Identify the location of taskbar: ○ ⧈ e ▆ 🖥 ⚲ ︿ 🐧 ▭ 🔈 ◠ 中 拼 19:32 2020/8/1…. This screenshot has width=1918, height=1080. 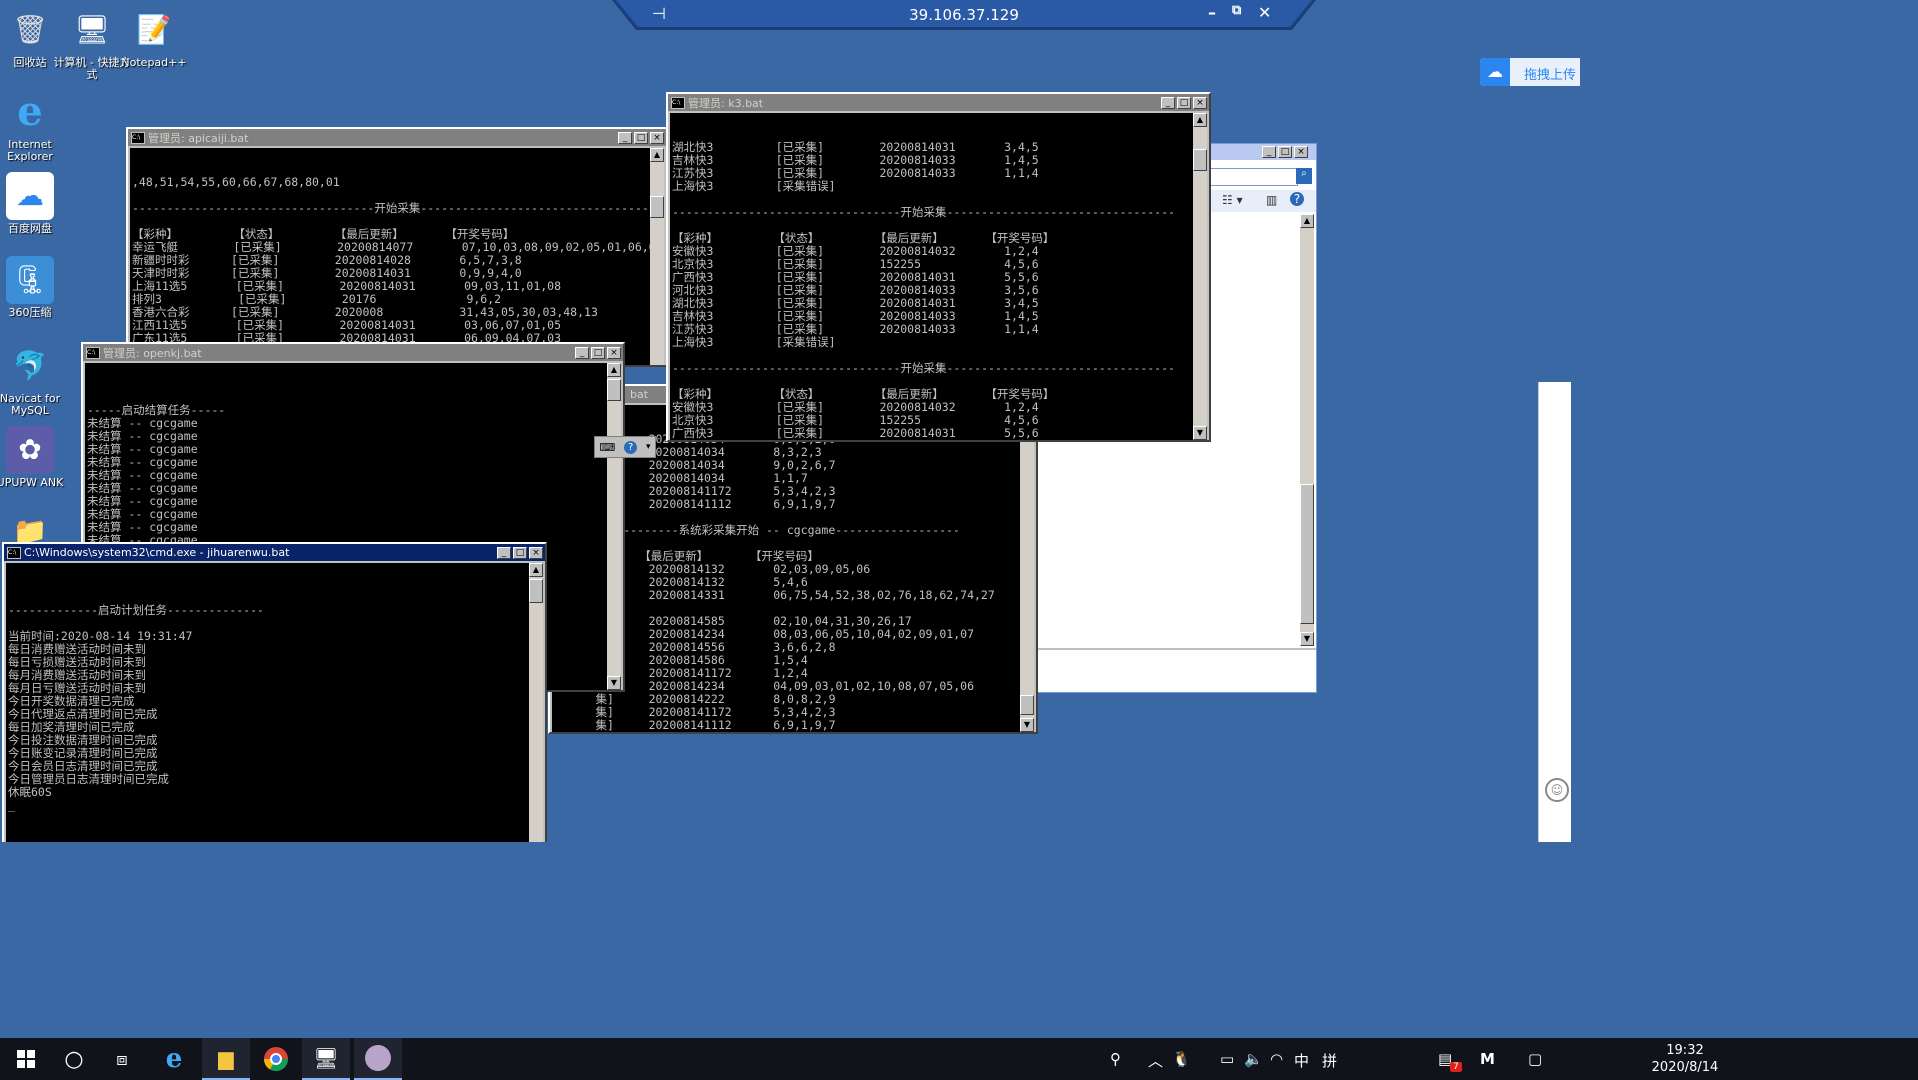
(959, 1059).